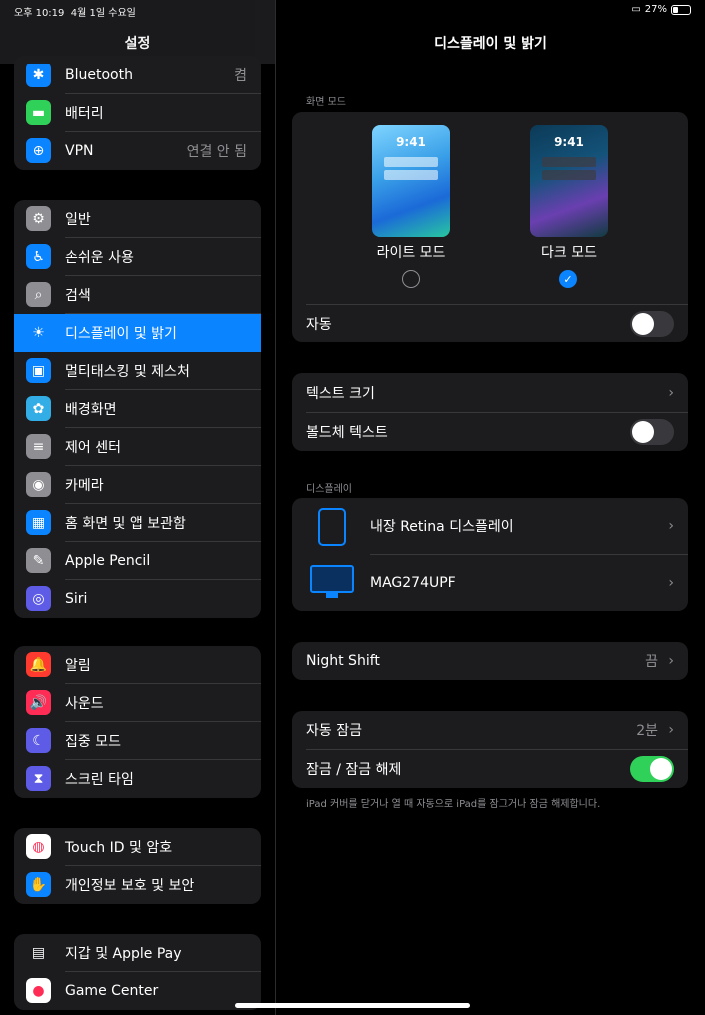 The width and height of the screenshot is (705, 1015). I want to click on vpn-globe-icon: ⊕, so click(38, 150).